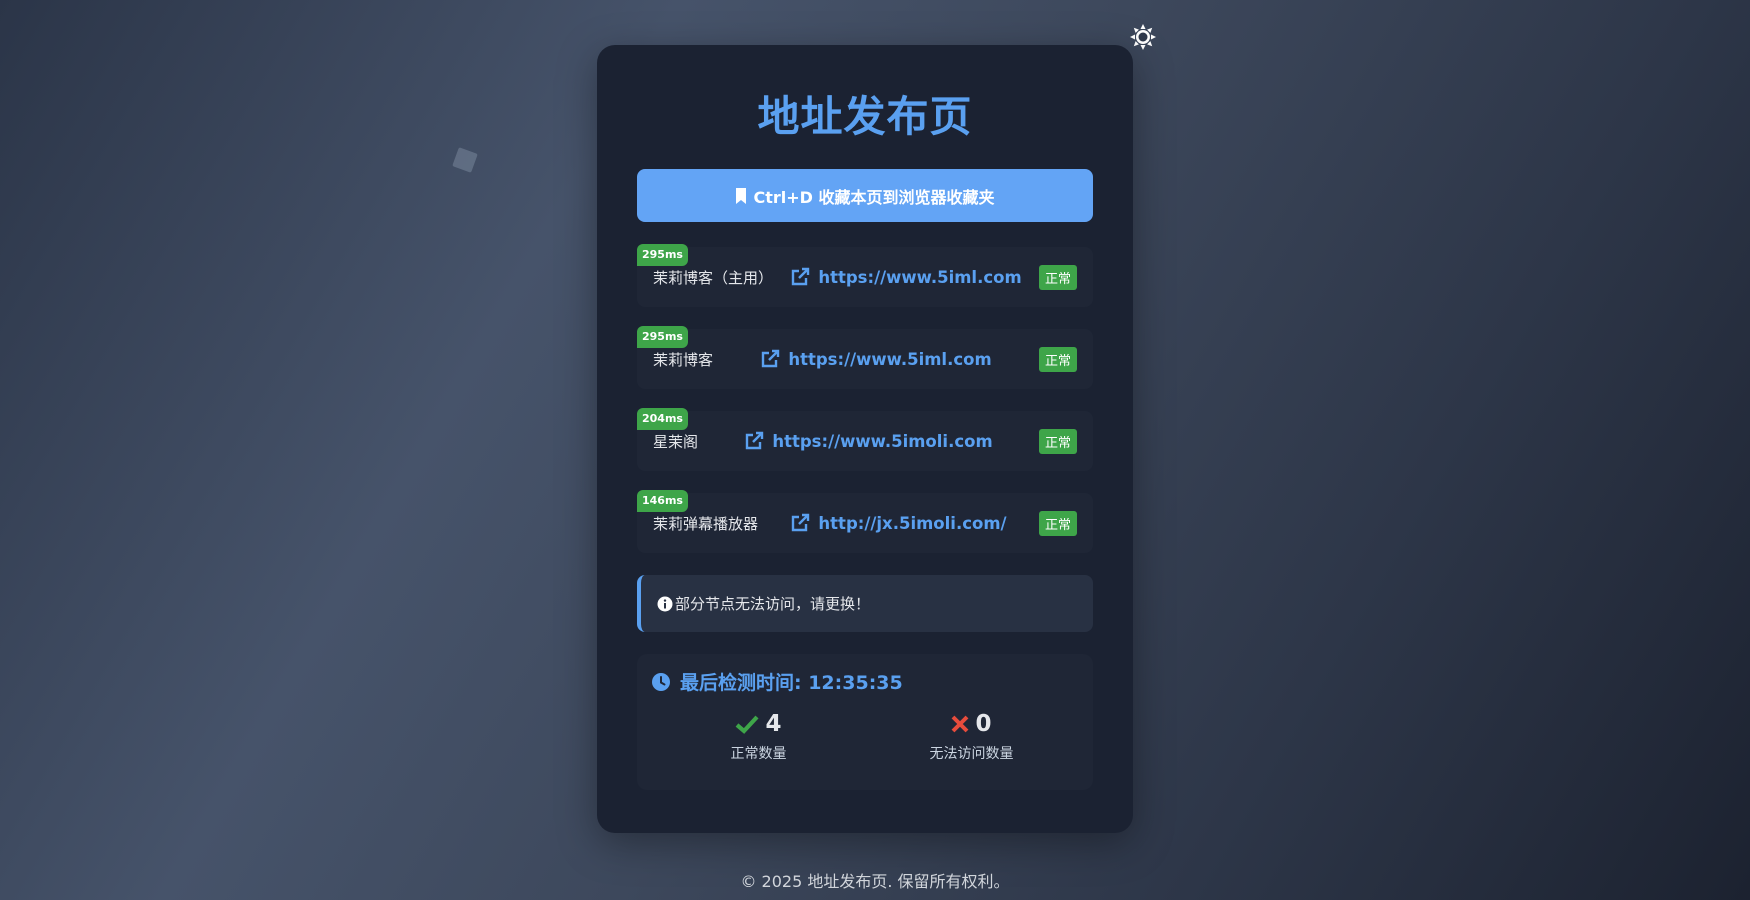  What do you see at coordinates (758, 737) in the screenshot?
I see `ok-count-block: 4 正常数量` at bounding box center [758, 737].